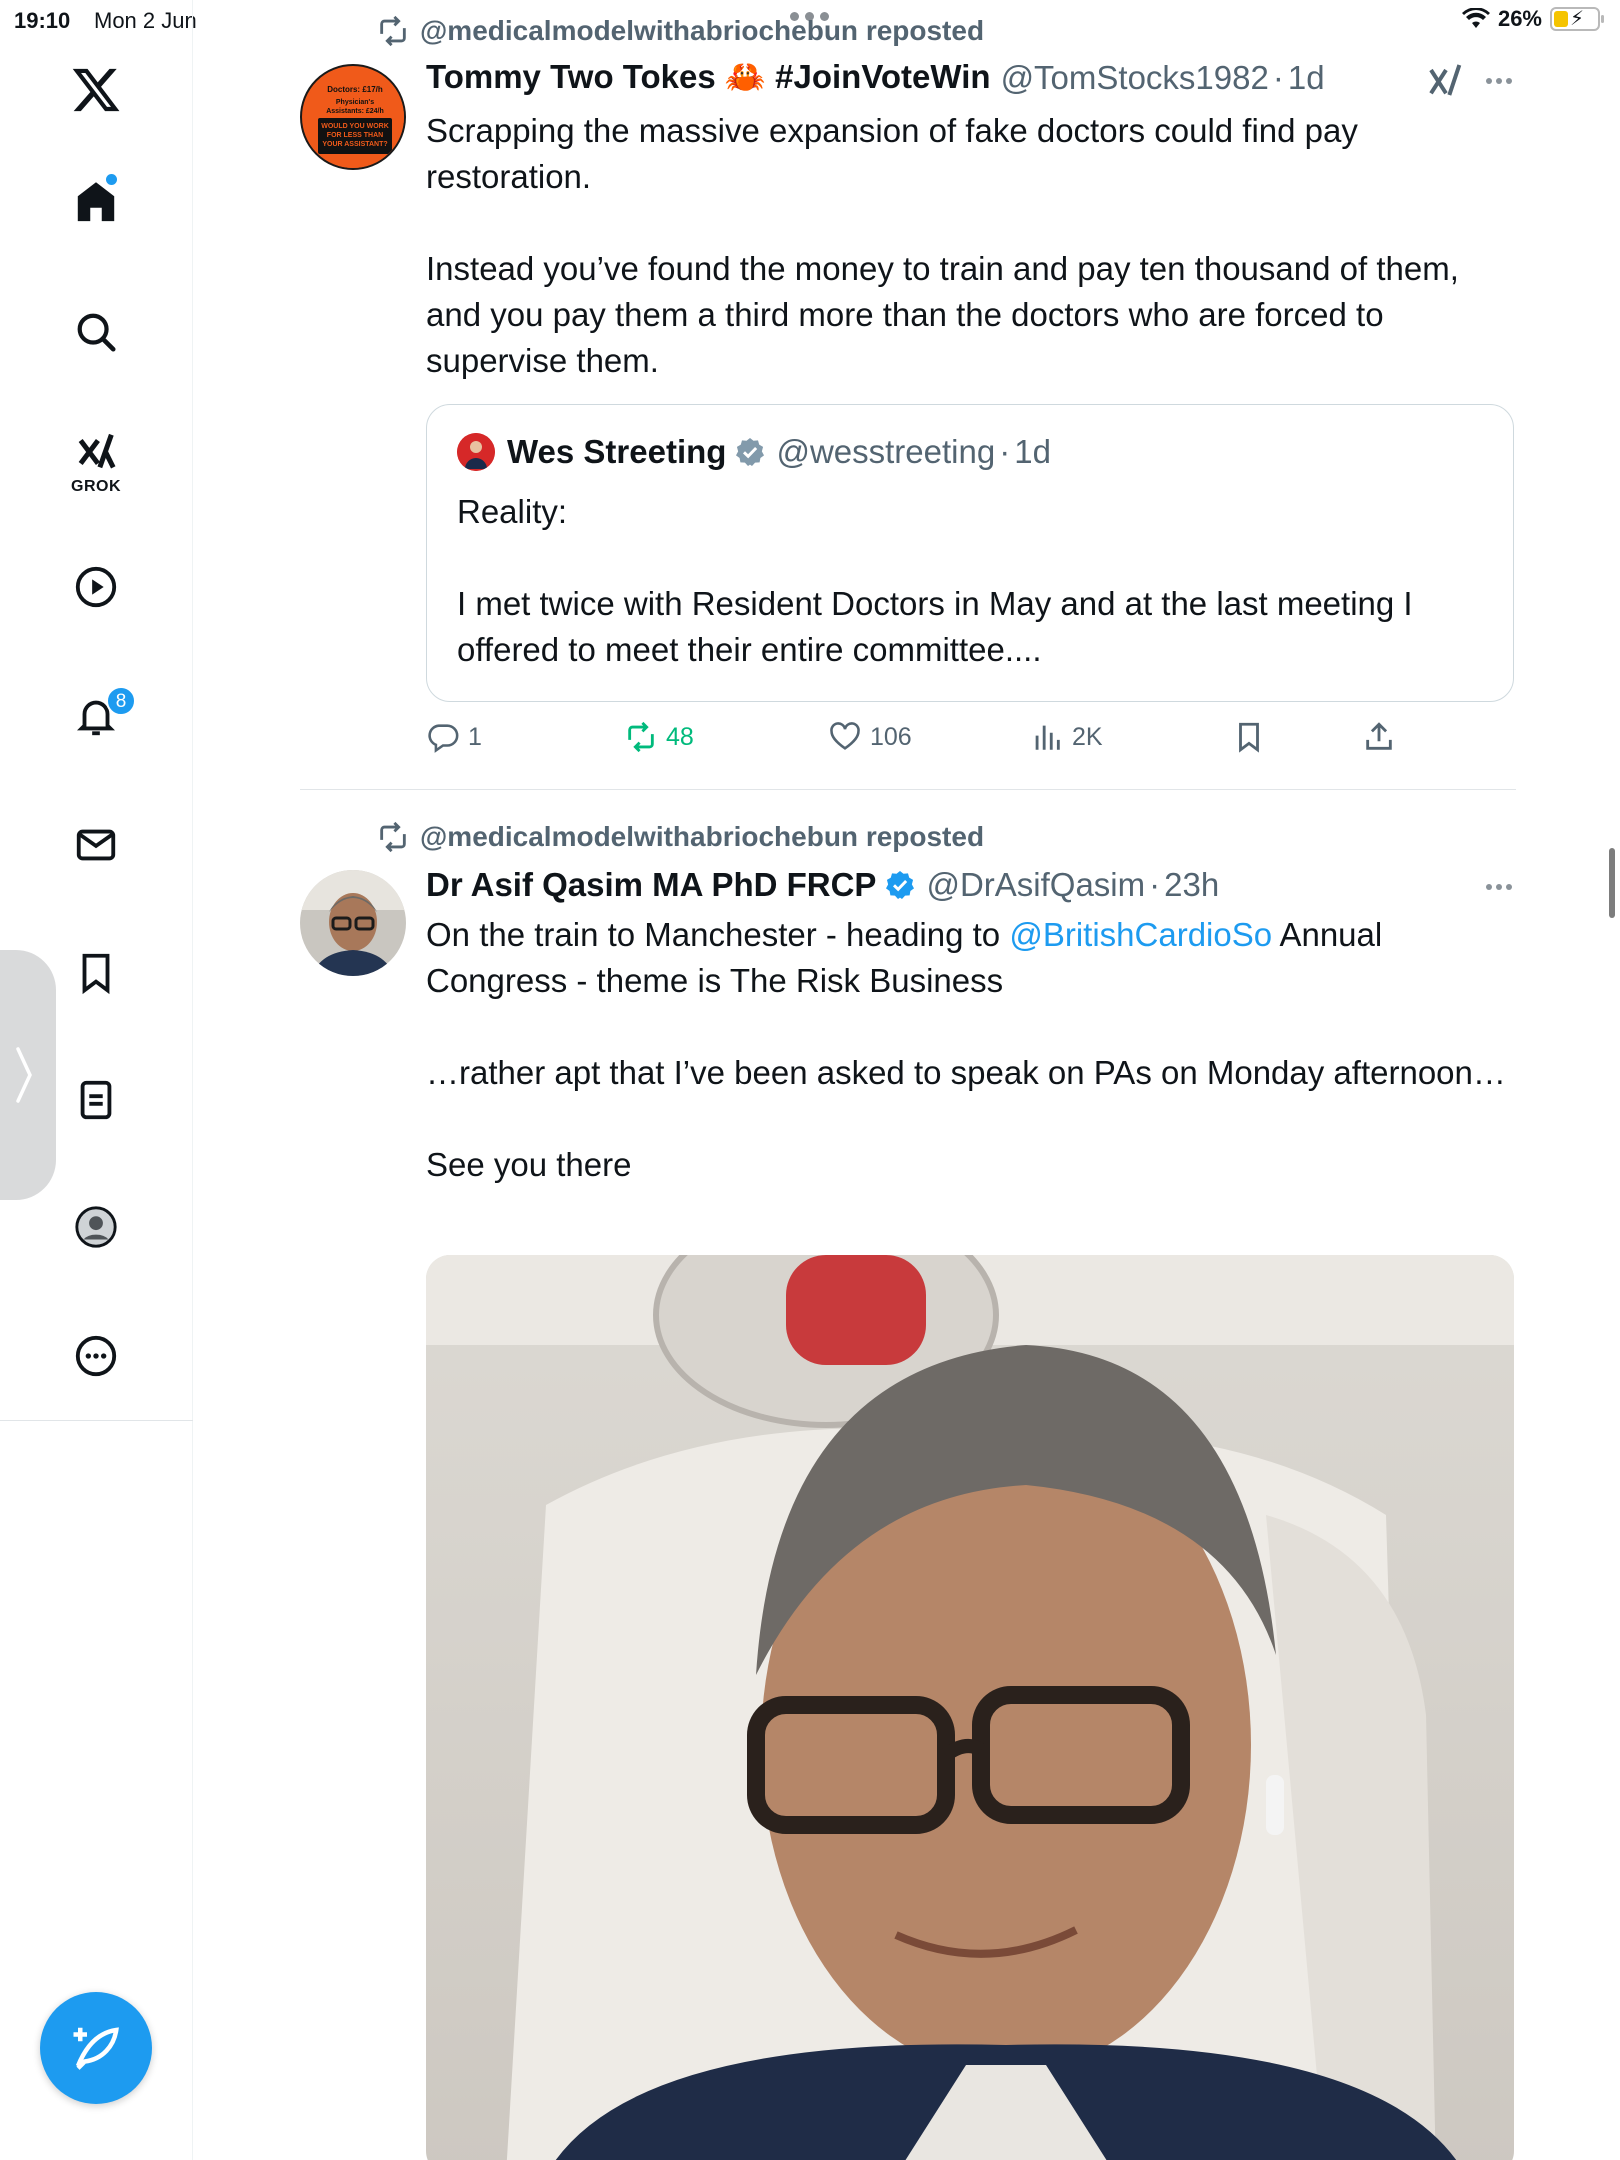 This screenshot has width=1620, height=2160. What do you see at coordinates (96, 90) in the screenshot?
I see `x-logo` at bounding box center [96, 90].